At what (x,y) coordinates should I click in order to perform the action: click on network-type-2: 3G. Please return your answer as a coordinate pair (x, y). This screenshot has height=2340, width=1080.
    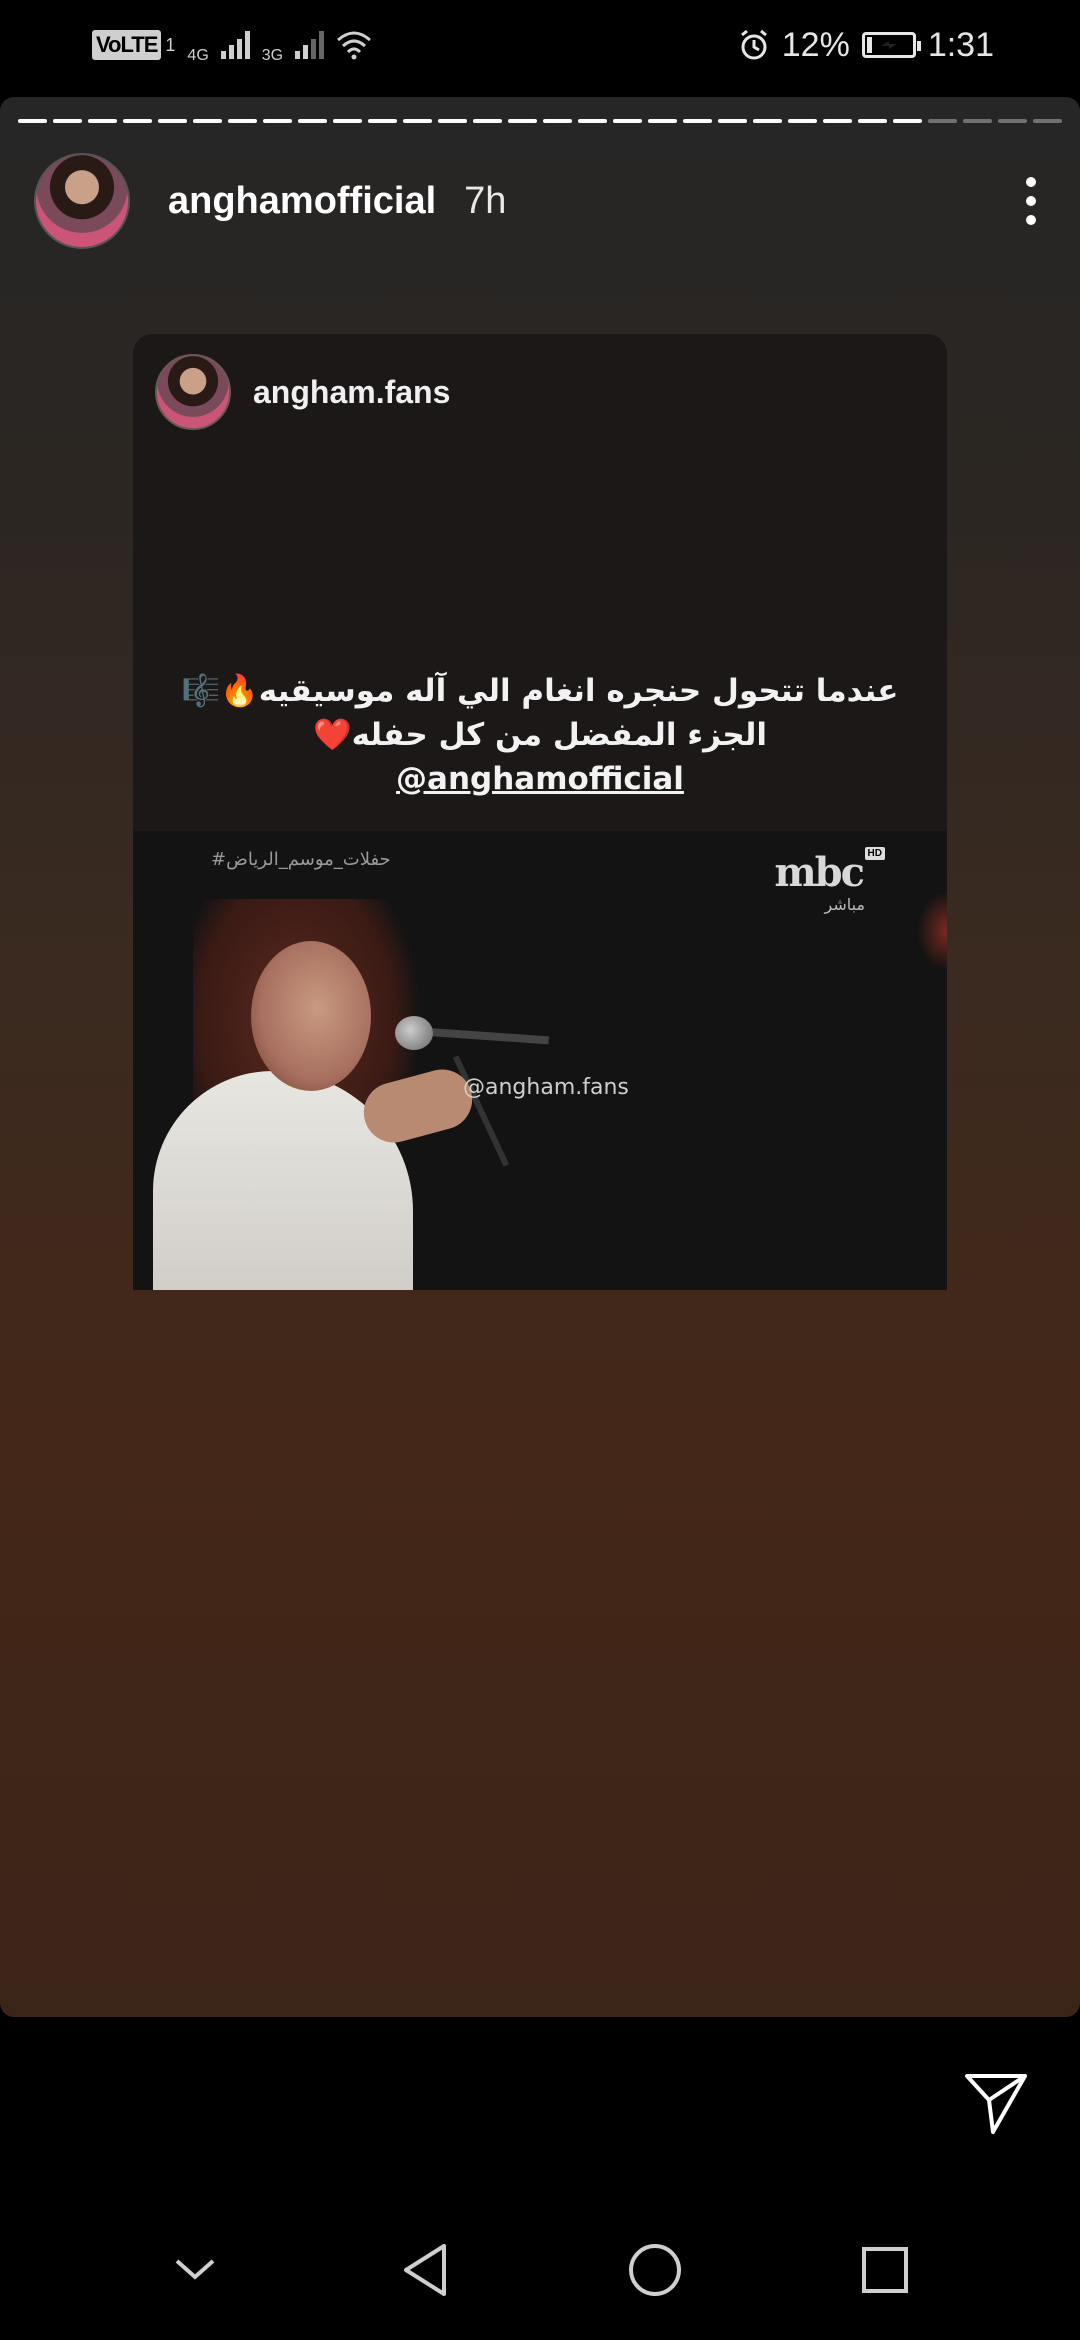
    Looking at the image, I should click on (272, 55).